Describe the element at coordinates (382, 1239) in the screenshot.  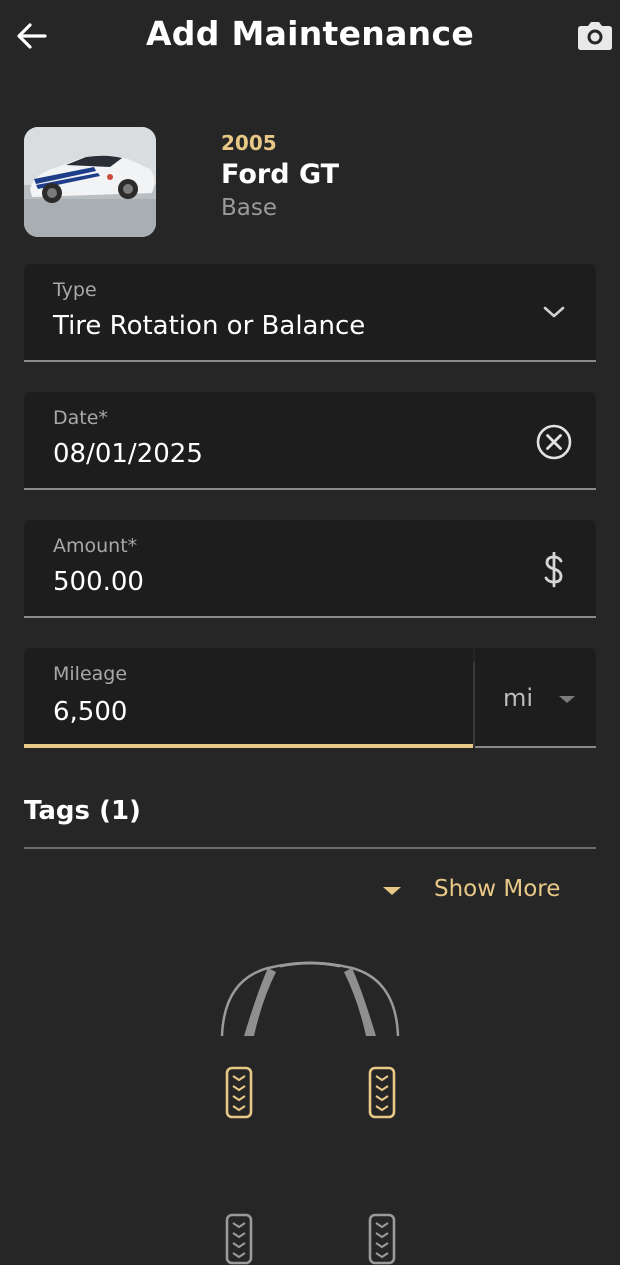
I see `tire-rear-right` at that location.